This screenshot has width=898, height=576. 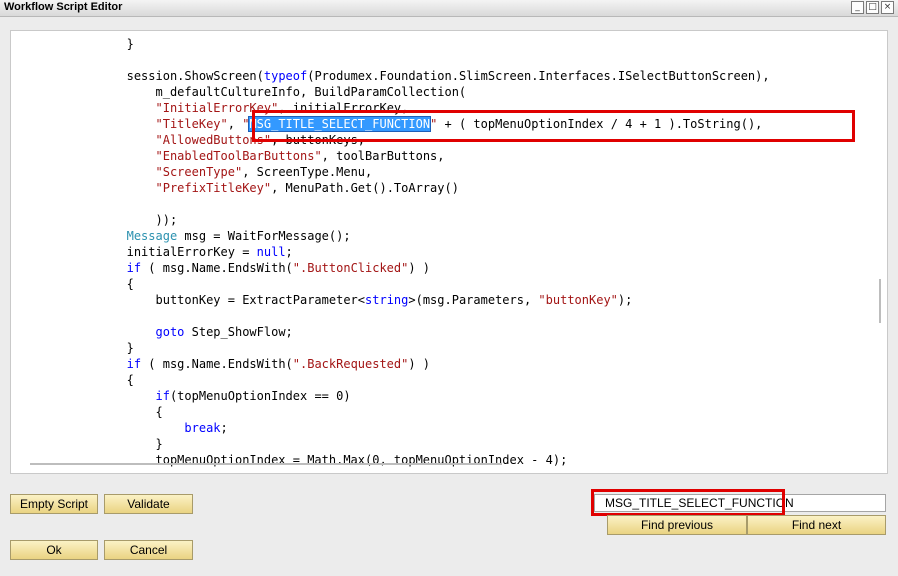 What do you see at coordinates (54, 504) in the screenshot?
I see `empty-script-button: Empty Script` at bounding box center [54, 504].